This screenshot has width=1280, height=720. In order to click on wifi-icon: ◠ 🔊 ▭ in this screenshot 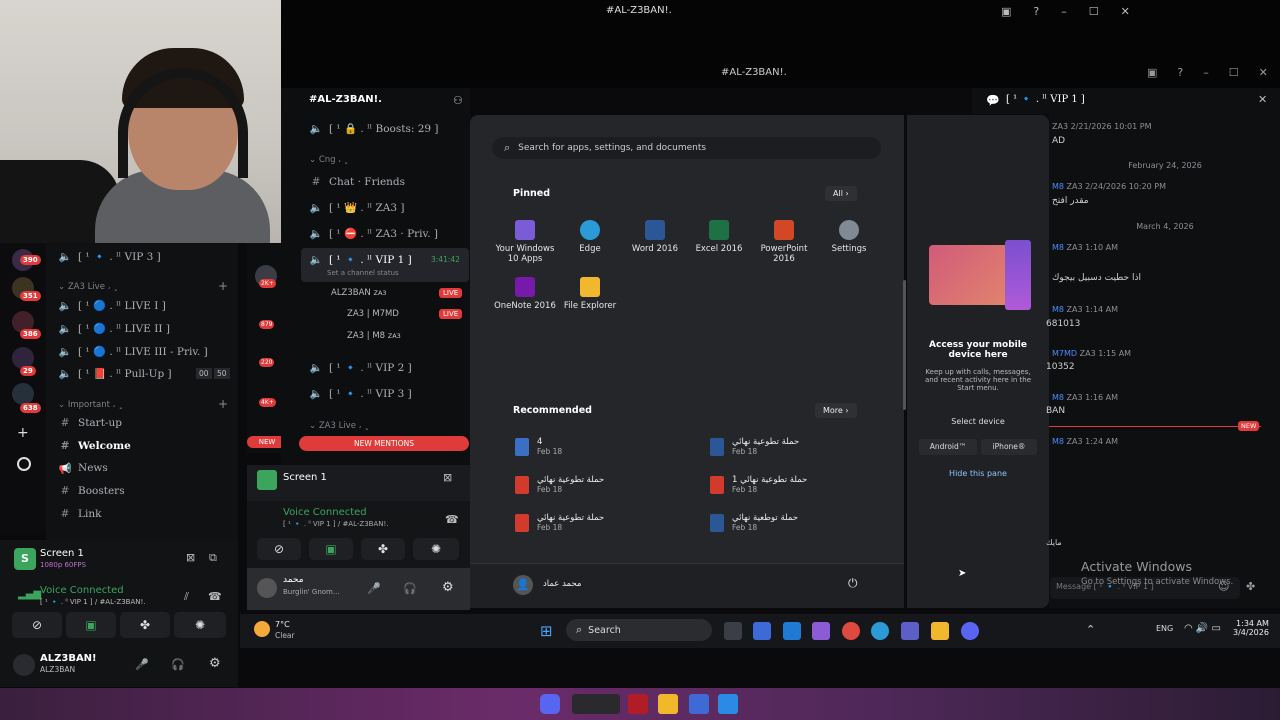, I will do `click(1202, 628)`.